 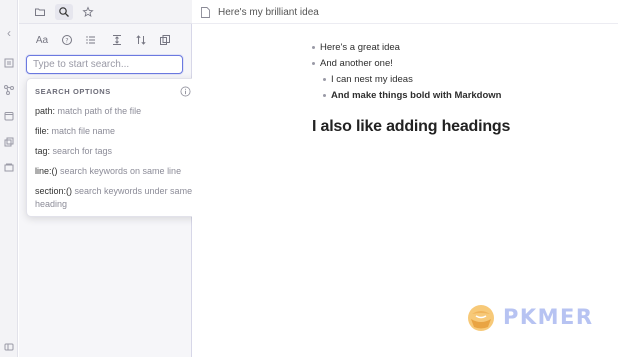 What do you see at coordinates (411, 127) in the screenshot?
I see `heading: I also like adding headings` at bounding box center [411, 127].